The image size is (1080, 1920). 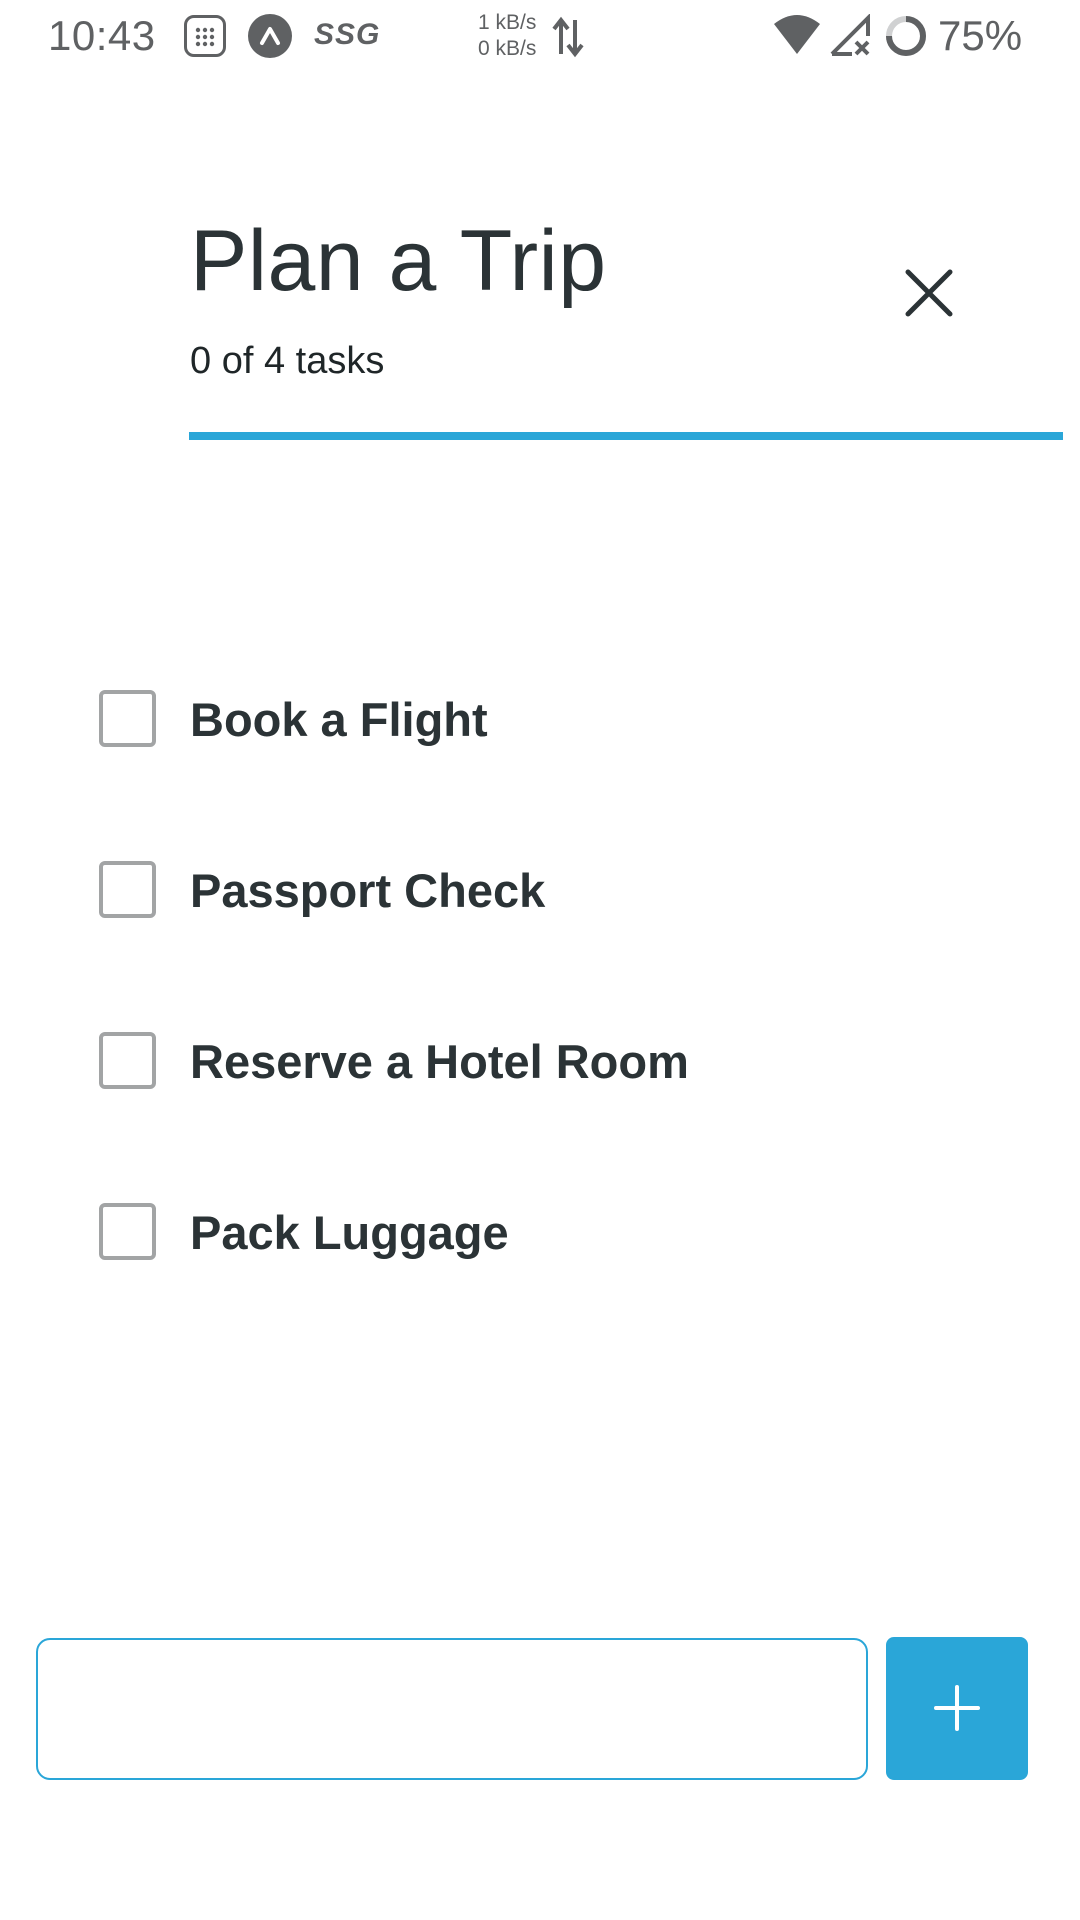 What do you see at coordinates (439, 1061) in the screenshot?
I see `task-label: Reserve a Hotel Room` at bounding box center [439, 1061].